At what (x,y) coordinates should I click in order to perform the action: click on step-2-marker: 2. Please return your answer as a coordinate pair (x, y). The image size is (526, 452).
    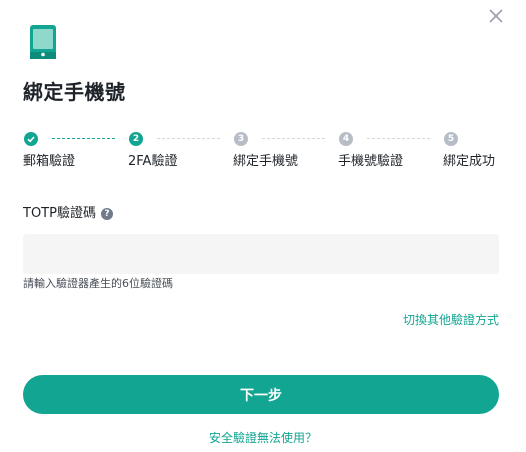
    Looking at the image, I should click on (136, 139).